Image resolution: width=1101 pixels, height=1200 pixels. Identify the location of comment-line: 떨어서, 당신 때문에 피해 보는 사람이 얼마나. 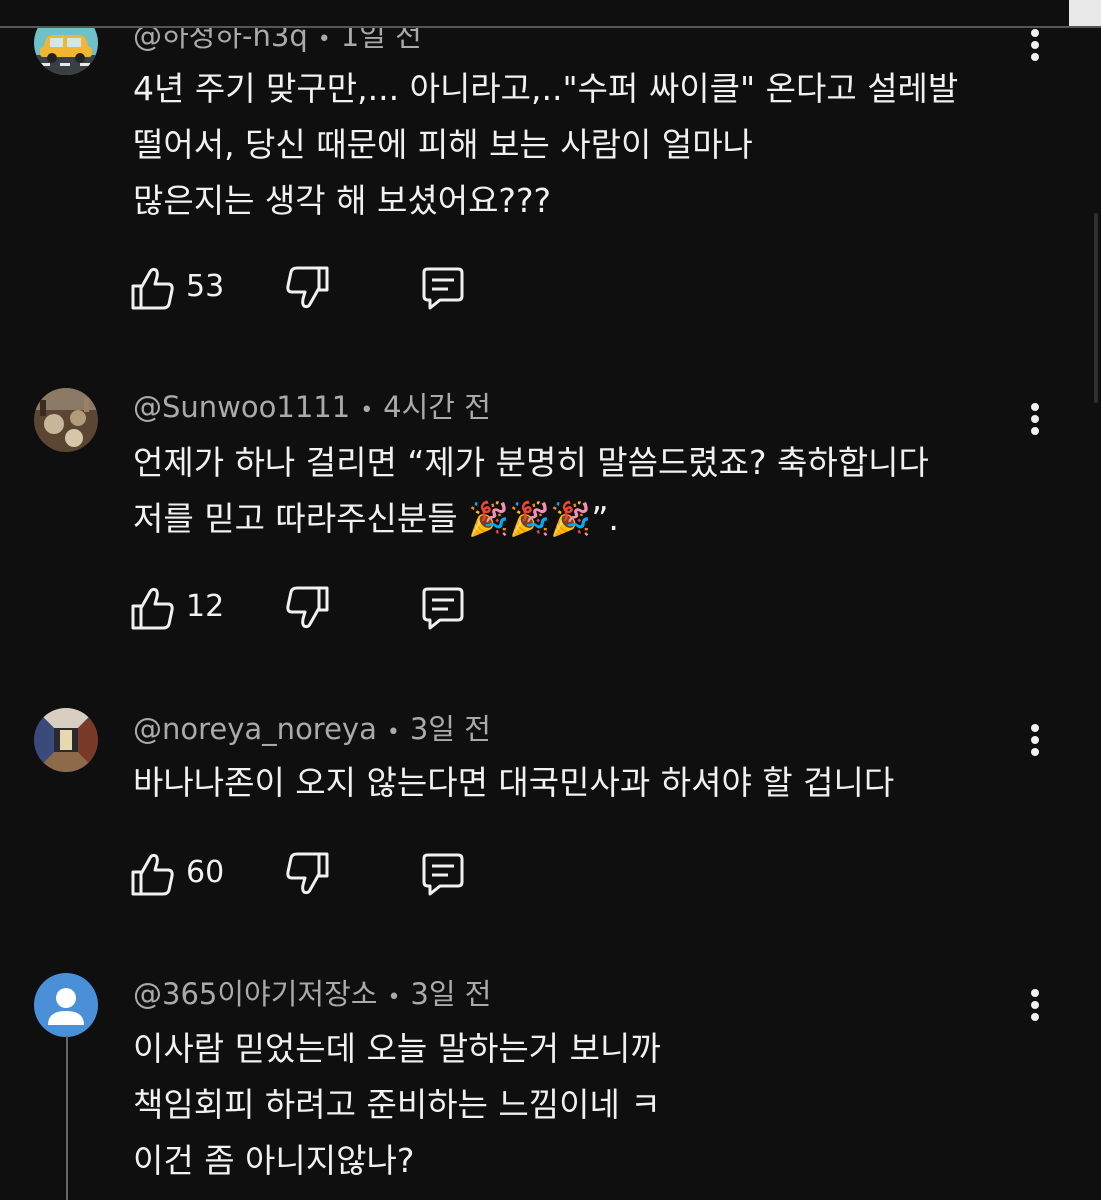
(443, 144).